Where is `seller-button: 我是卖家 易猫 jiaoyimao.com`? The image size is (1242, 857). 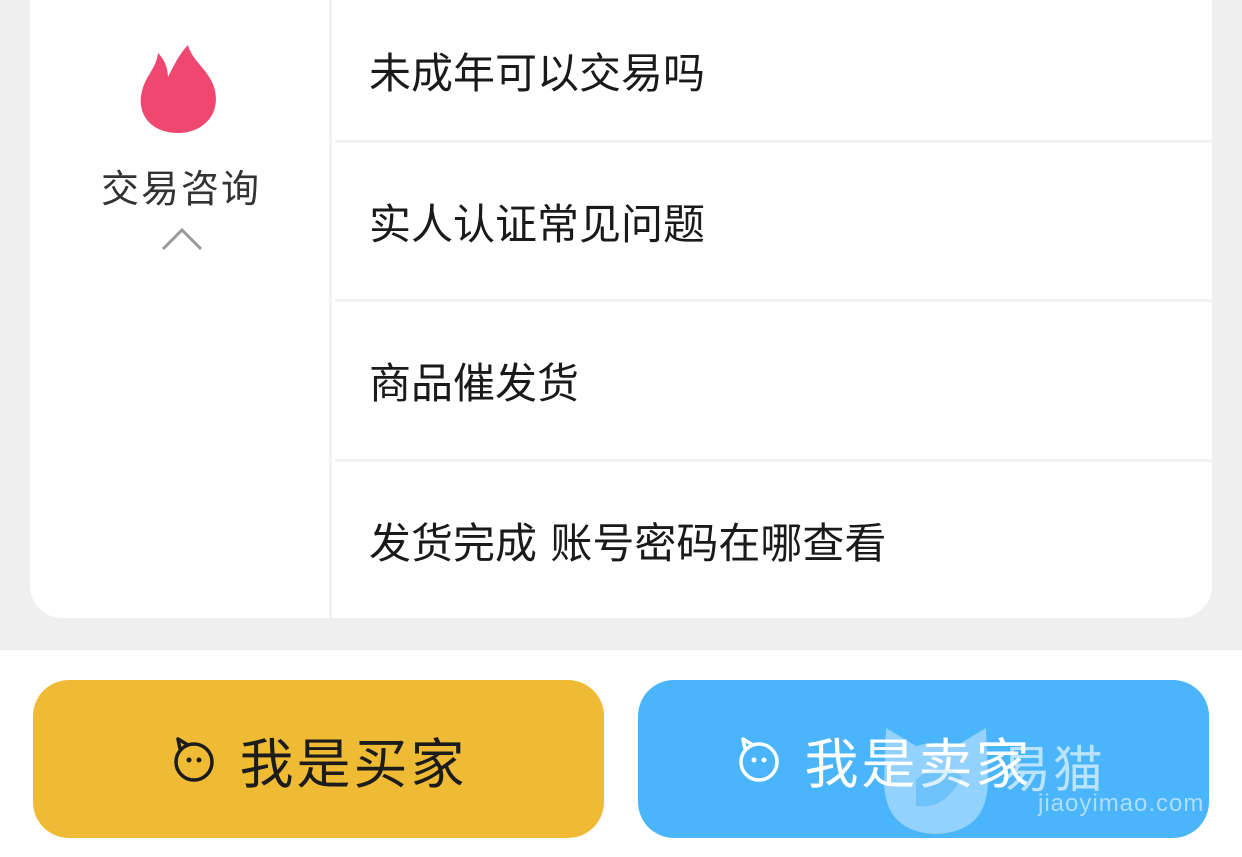
seller-button: 我是卖家 易猫 jiaoyimao.com is located at coordinates (923, 759).